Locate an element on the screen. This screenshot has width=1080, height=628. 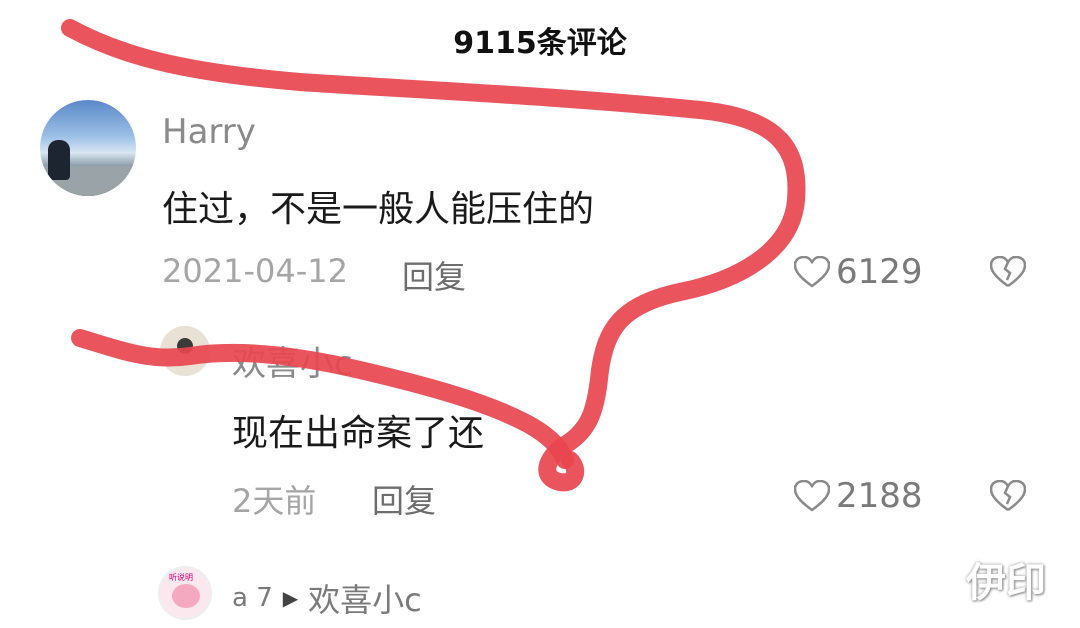
like-count: 2188 is located at coordinates (879, 496).